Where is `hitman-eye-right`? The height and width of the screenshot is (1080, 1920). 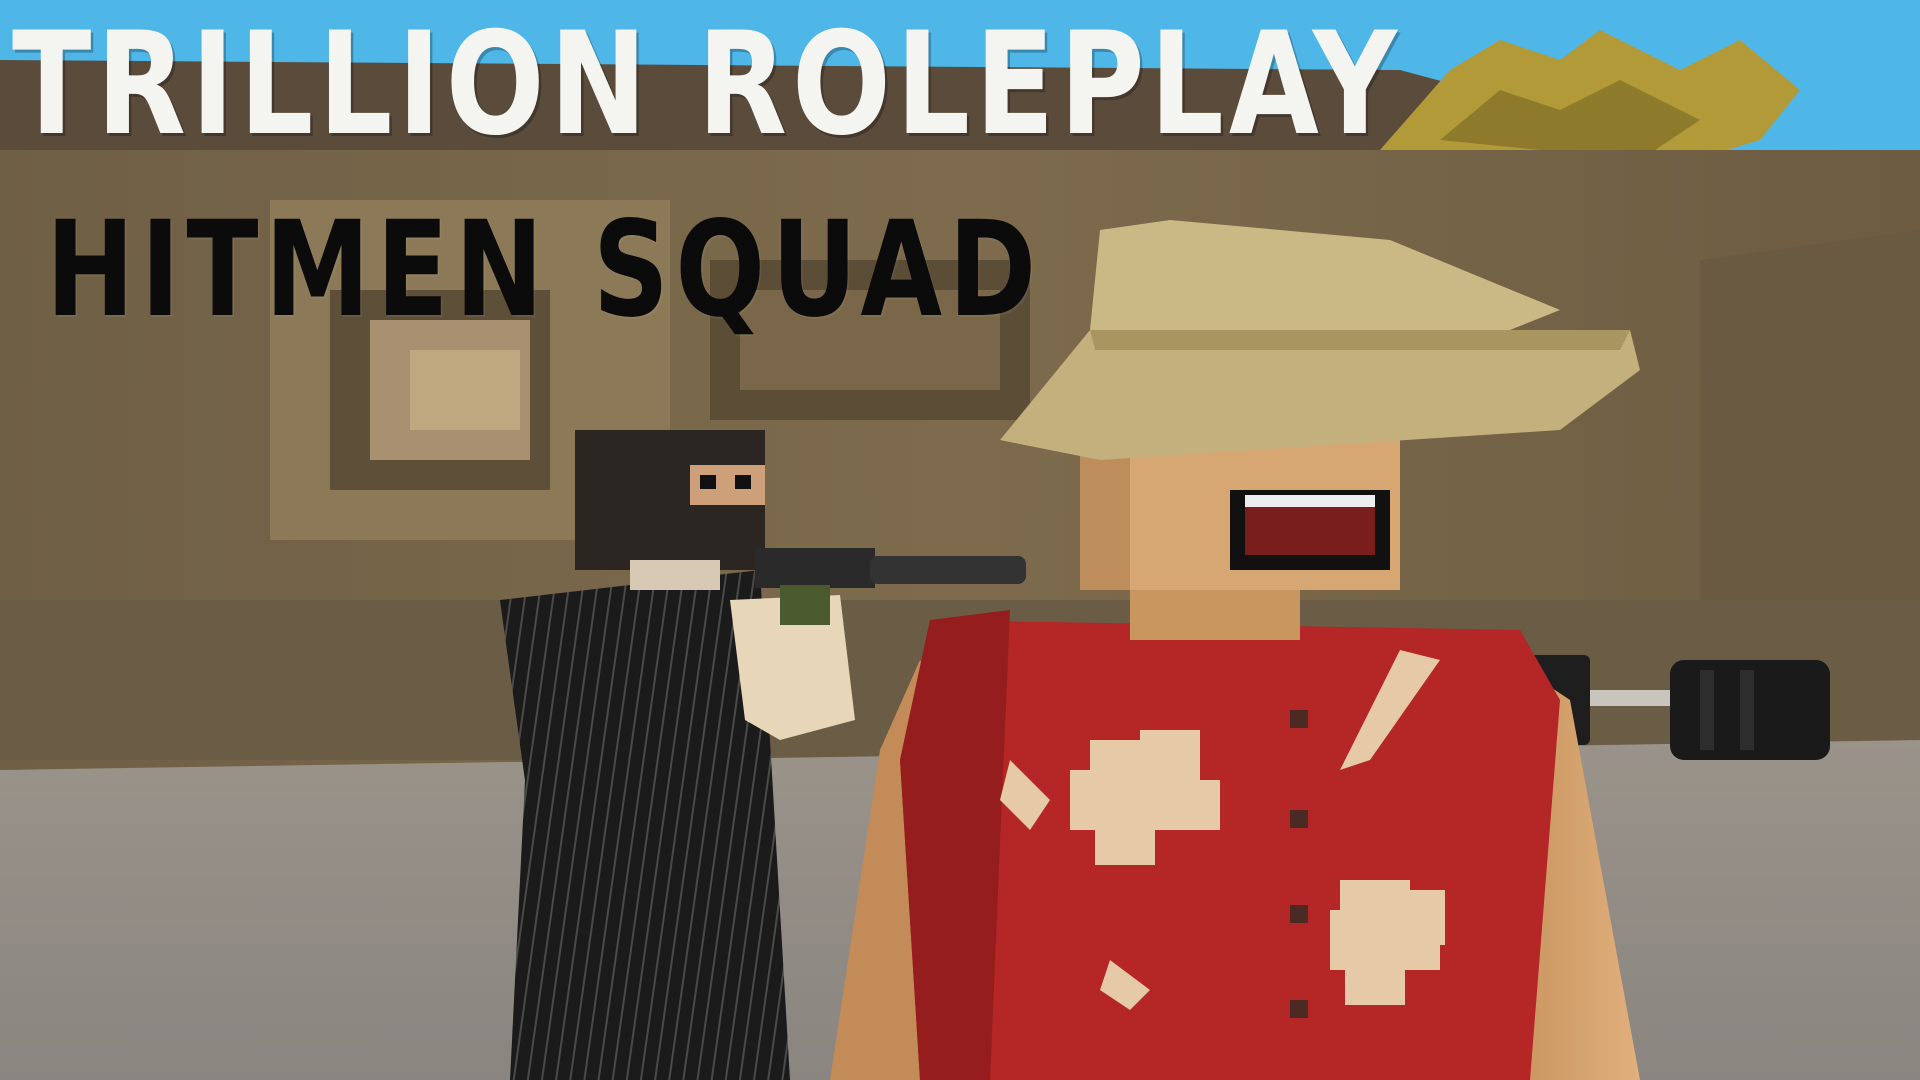
hitman-eye-right is located at coordinates (743, 482).